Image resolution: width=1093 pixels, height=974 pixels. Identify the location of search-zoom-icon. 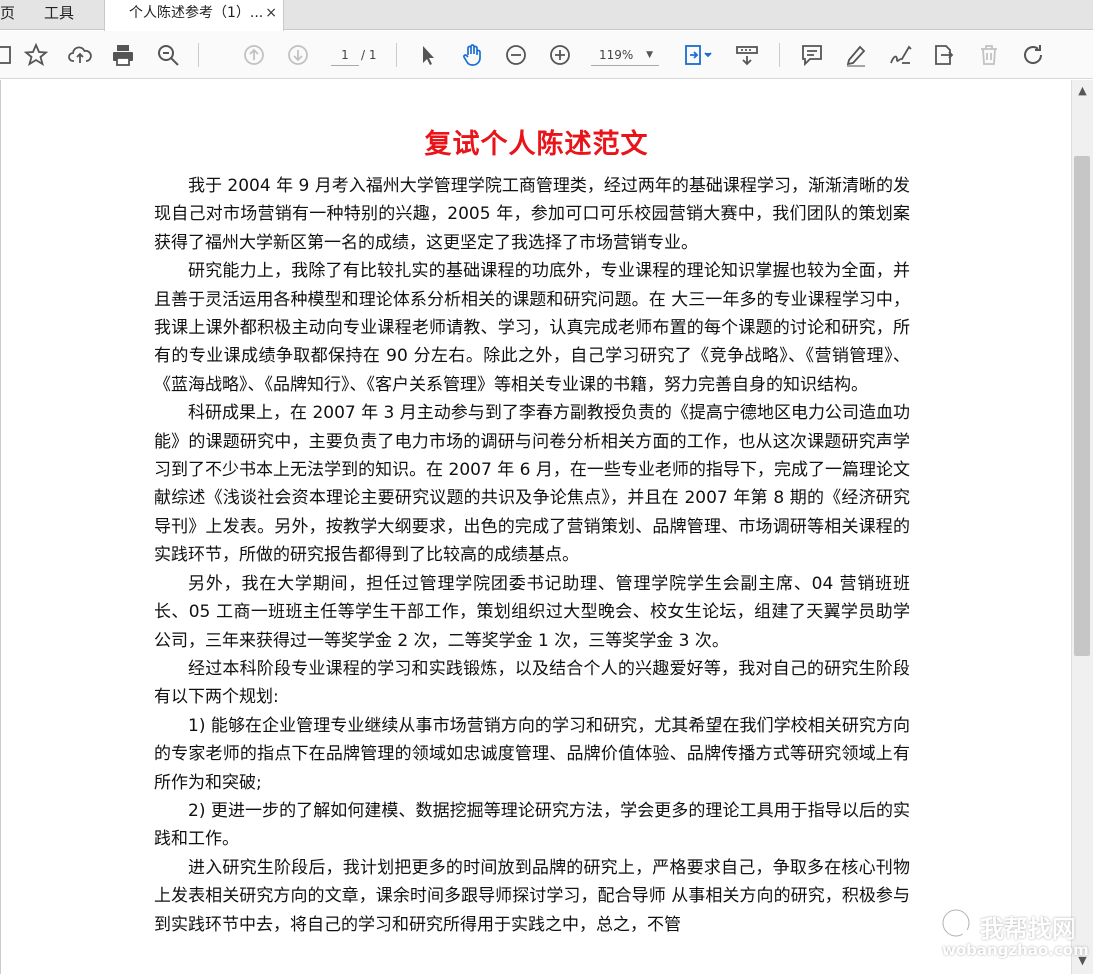
(168, 55).